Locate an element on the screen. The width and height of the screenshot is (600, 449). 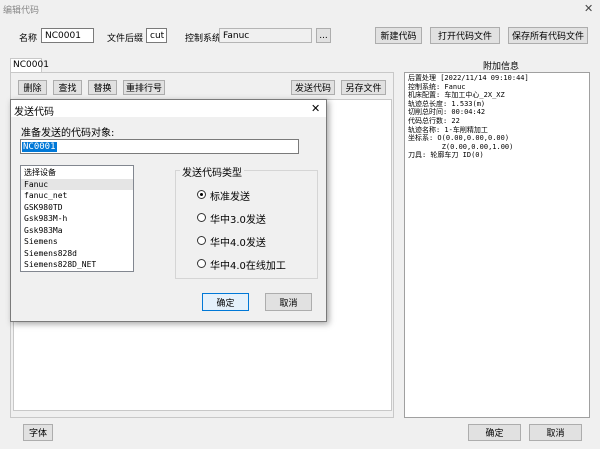
target-code-input: NC0001 is located at coordinates (159, 146).